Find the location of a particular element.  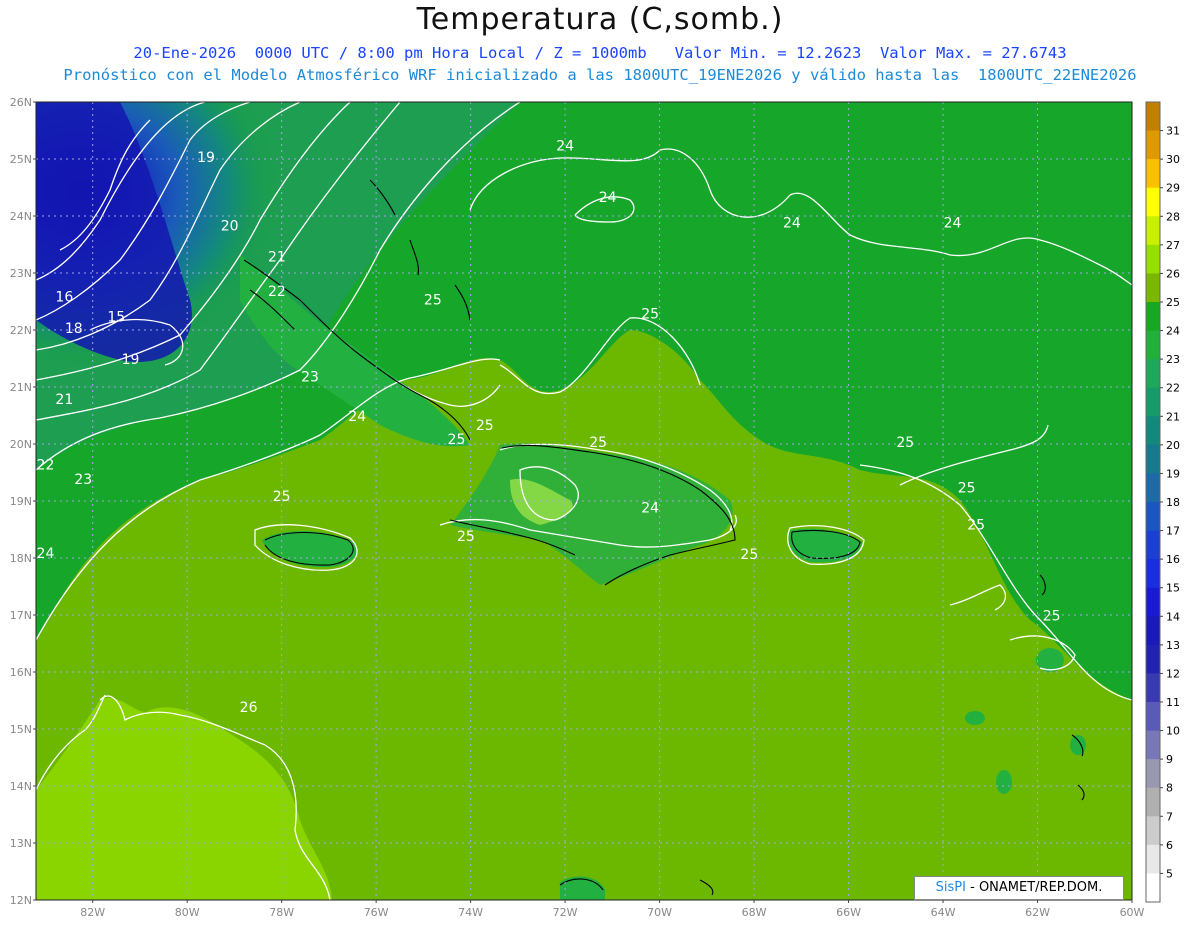

lon-tick-label: 64W is located at coordinates (943, 912).